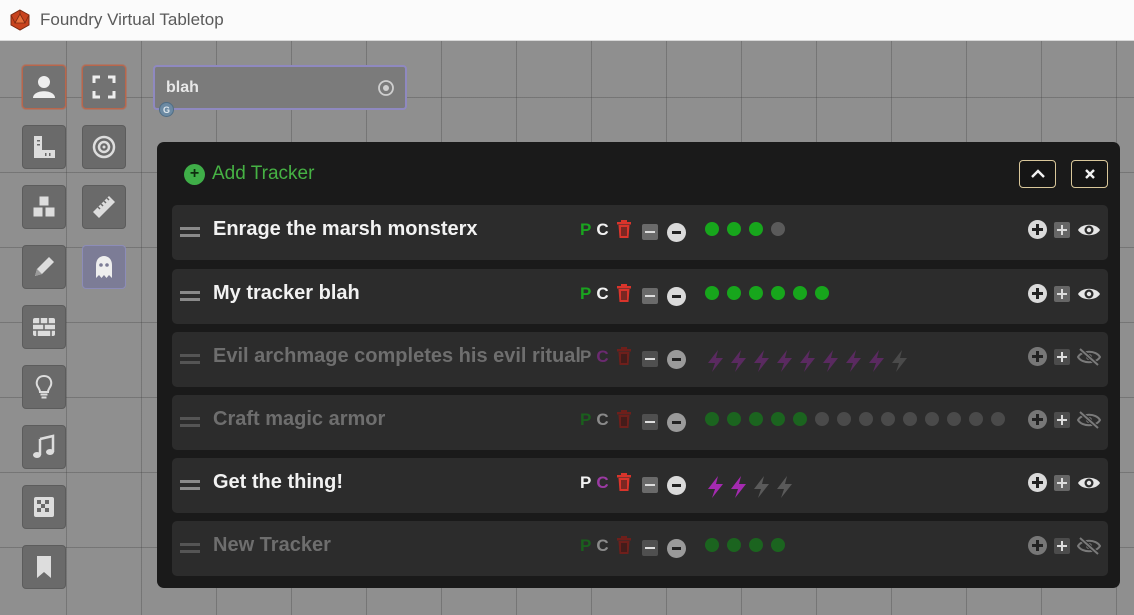 The image size is (1134, 615). Describe the element at coordinates (44, 87) in the screenshot. I see `token-controls-button` at that location.